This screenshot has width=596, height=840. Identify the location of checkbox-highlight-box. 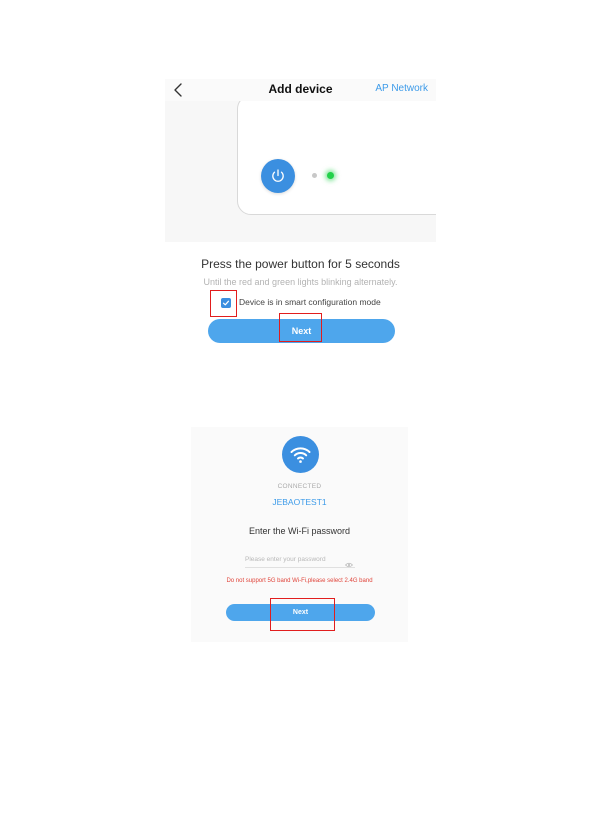
(223, 303).